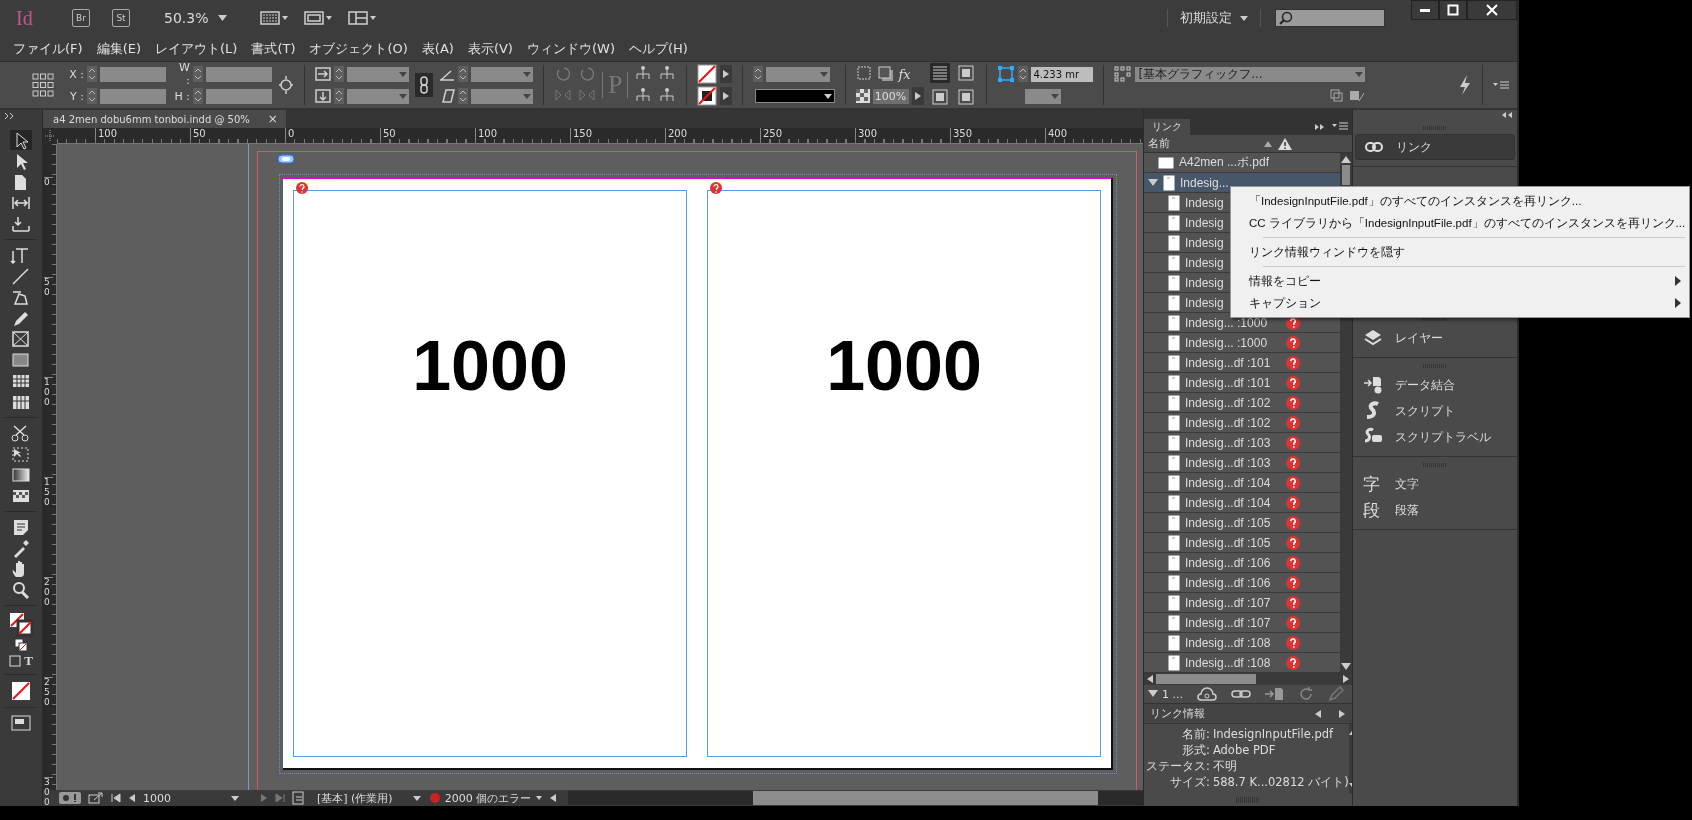 The image size is (1692, 820). I want to click on character-icon: 字, so click(1373, 484).